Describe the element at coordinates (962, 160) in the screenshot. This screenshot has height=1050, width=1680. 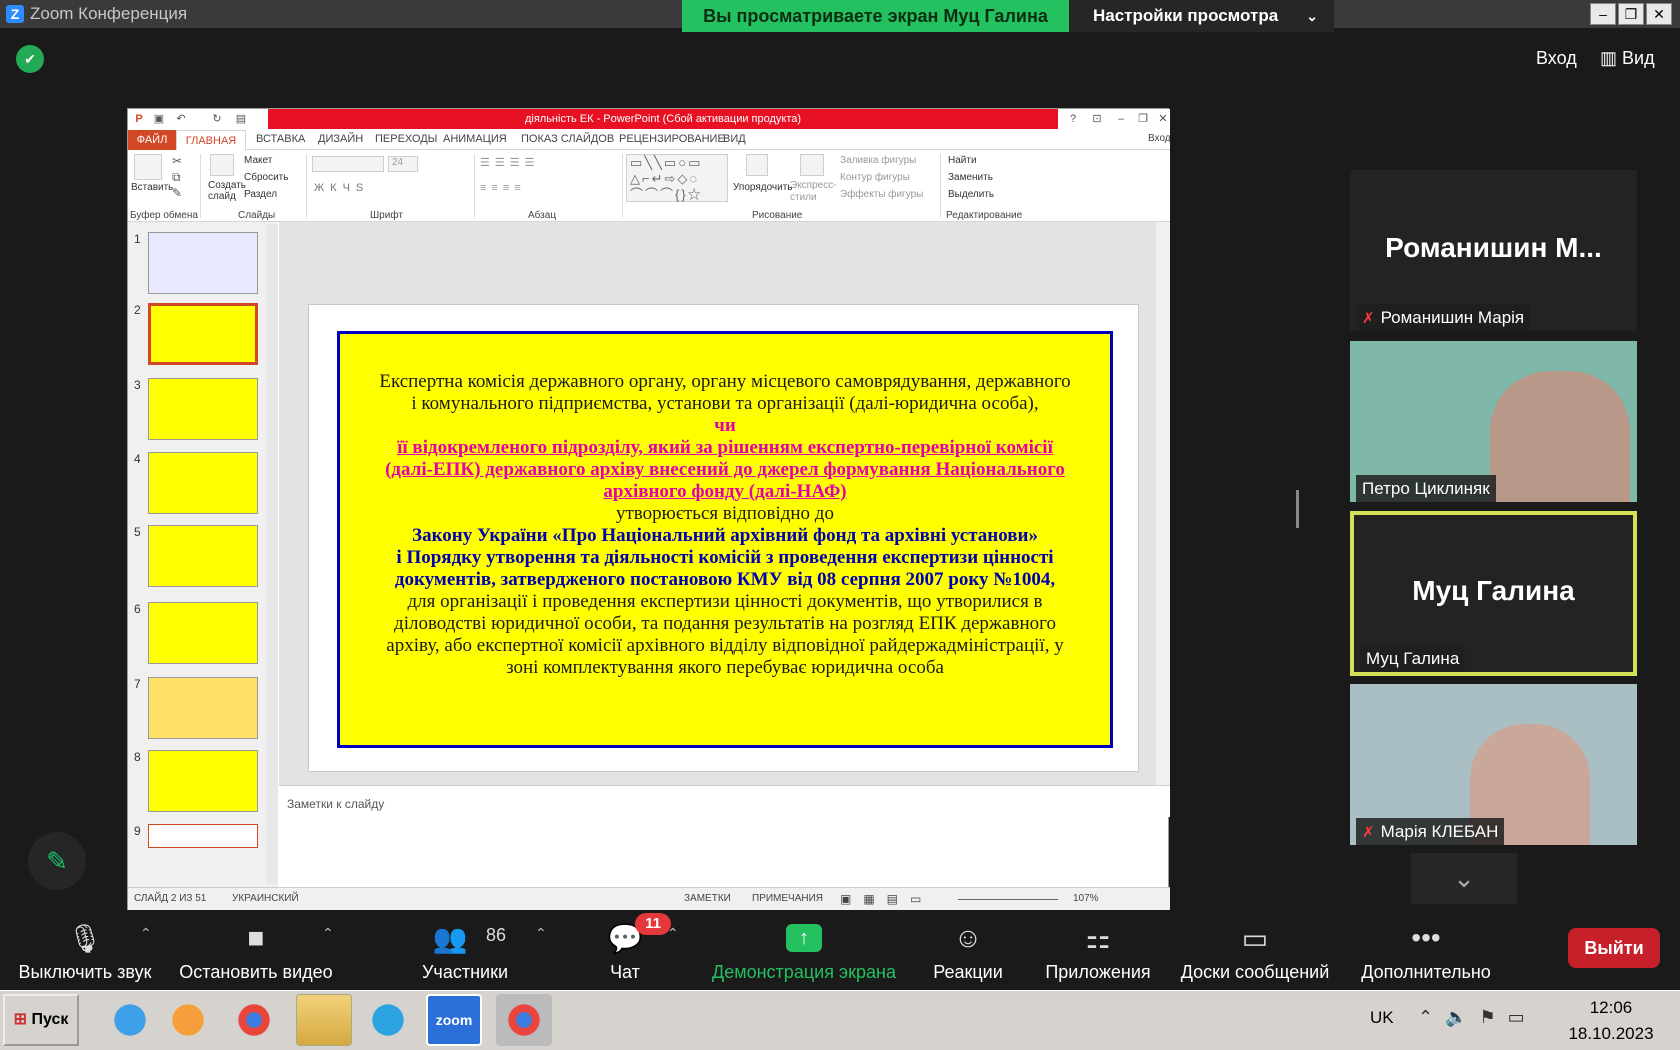
I see `find-button: Найти` at that location.